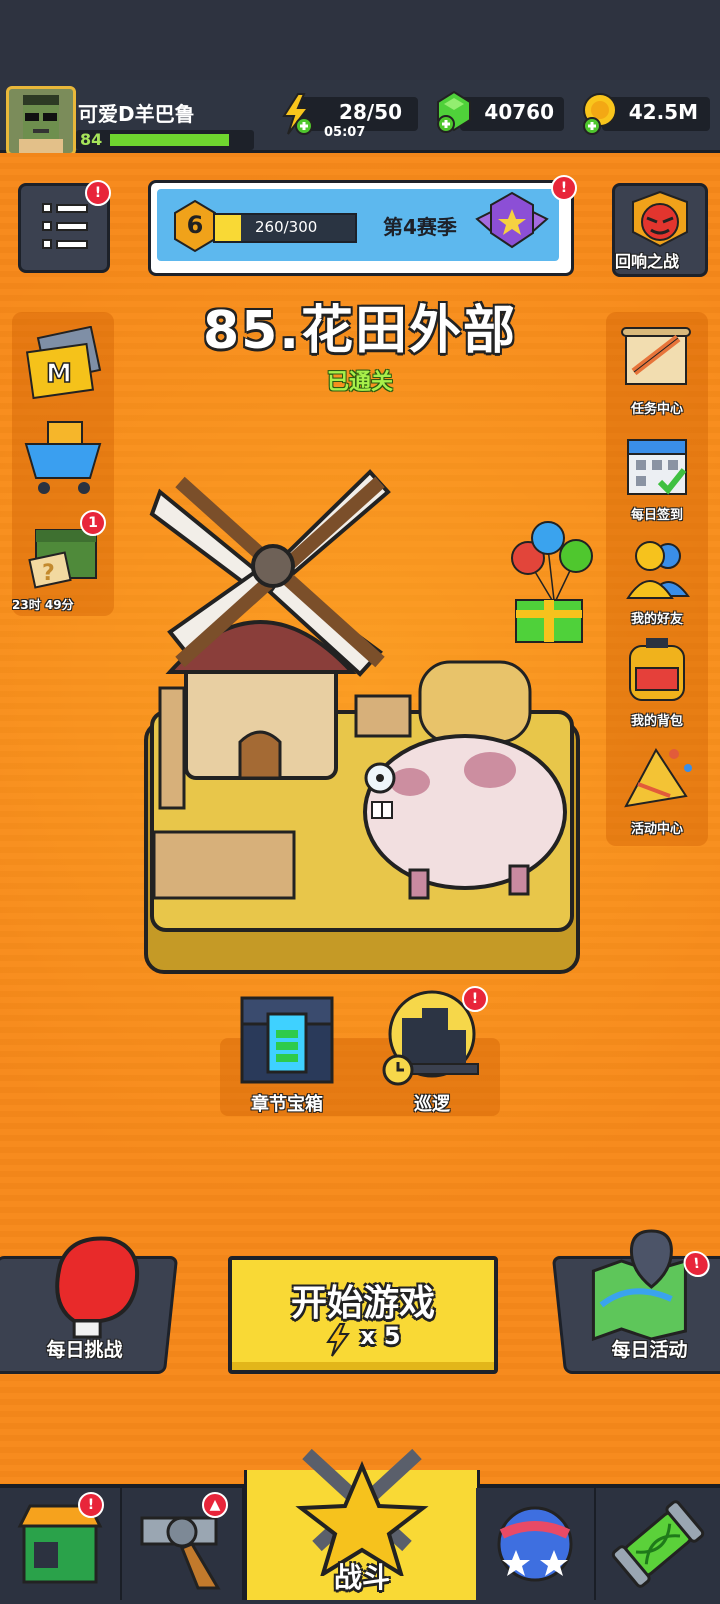 This screenshot has height=1604, width=720. What do you see at coordinates (656, 619) in the screenshot?
I see `friends-label: 我的好友` at bounding box center [656, 619].